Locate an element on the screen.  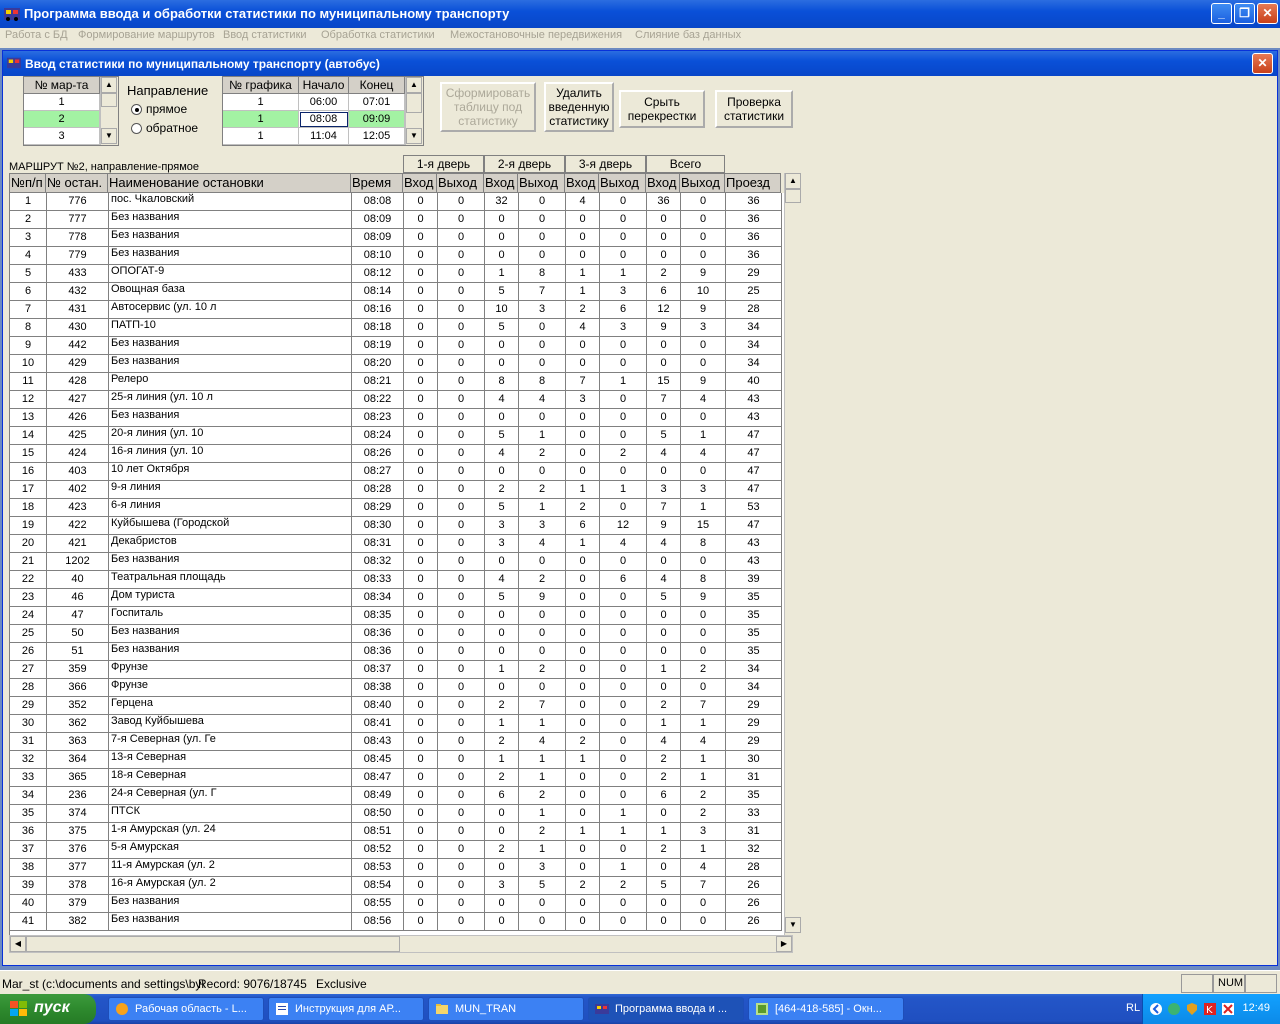
cell-ride: 43 is located at coordinates (754, 418).